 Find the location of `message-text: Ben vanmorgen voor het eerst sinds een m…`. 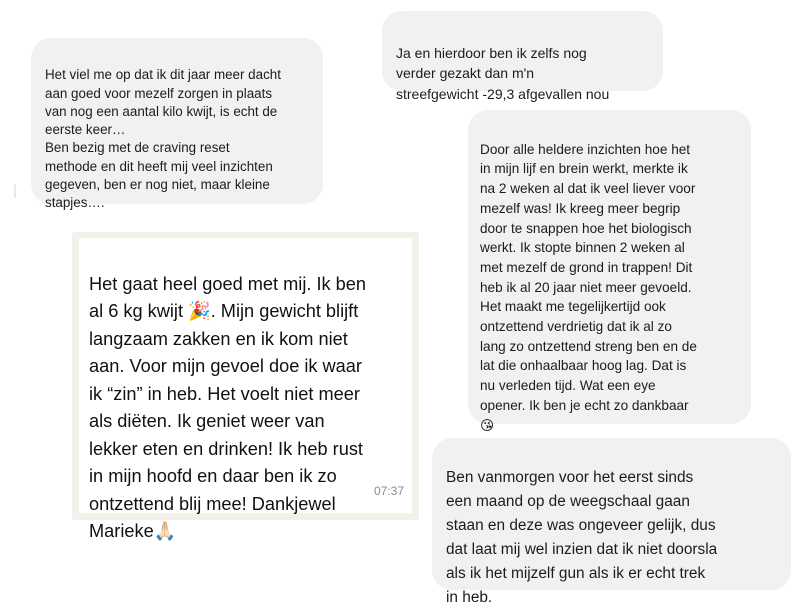

message-text: Ben vanmorgen voor het eerst sinds een m… is located at coordinates (582, 537).